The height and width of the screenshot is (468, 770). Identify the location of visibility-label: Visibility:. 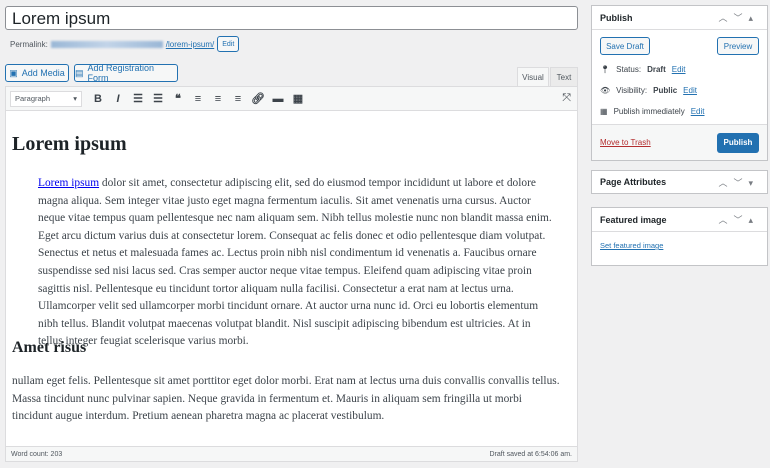
(632, 90).